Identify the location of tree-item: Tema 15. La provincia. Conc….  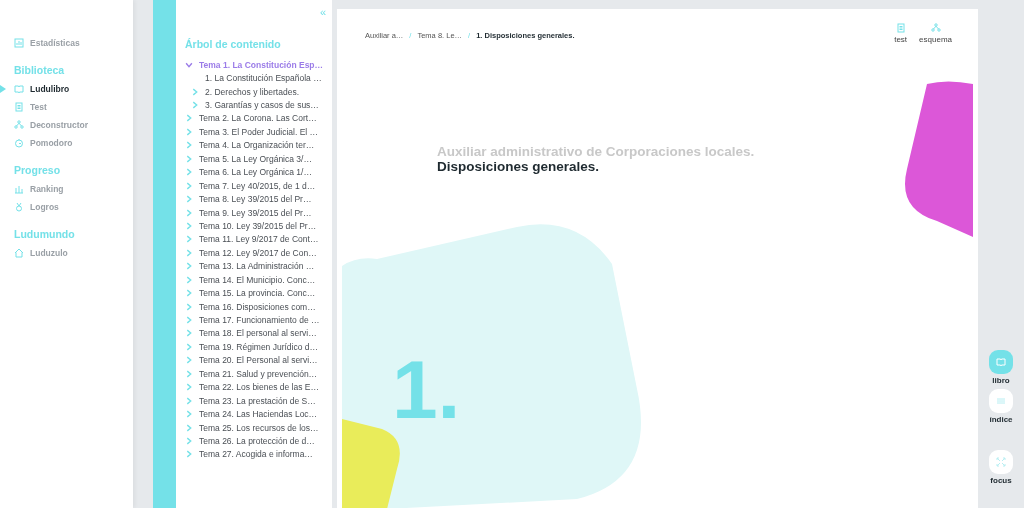
(258, 293).